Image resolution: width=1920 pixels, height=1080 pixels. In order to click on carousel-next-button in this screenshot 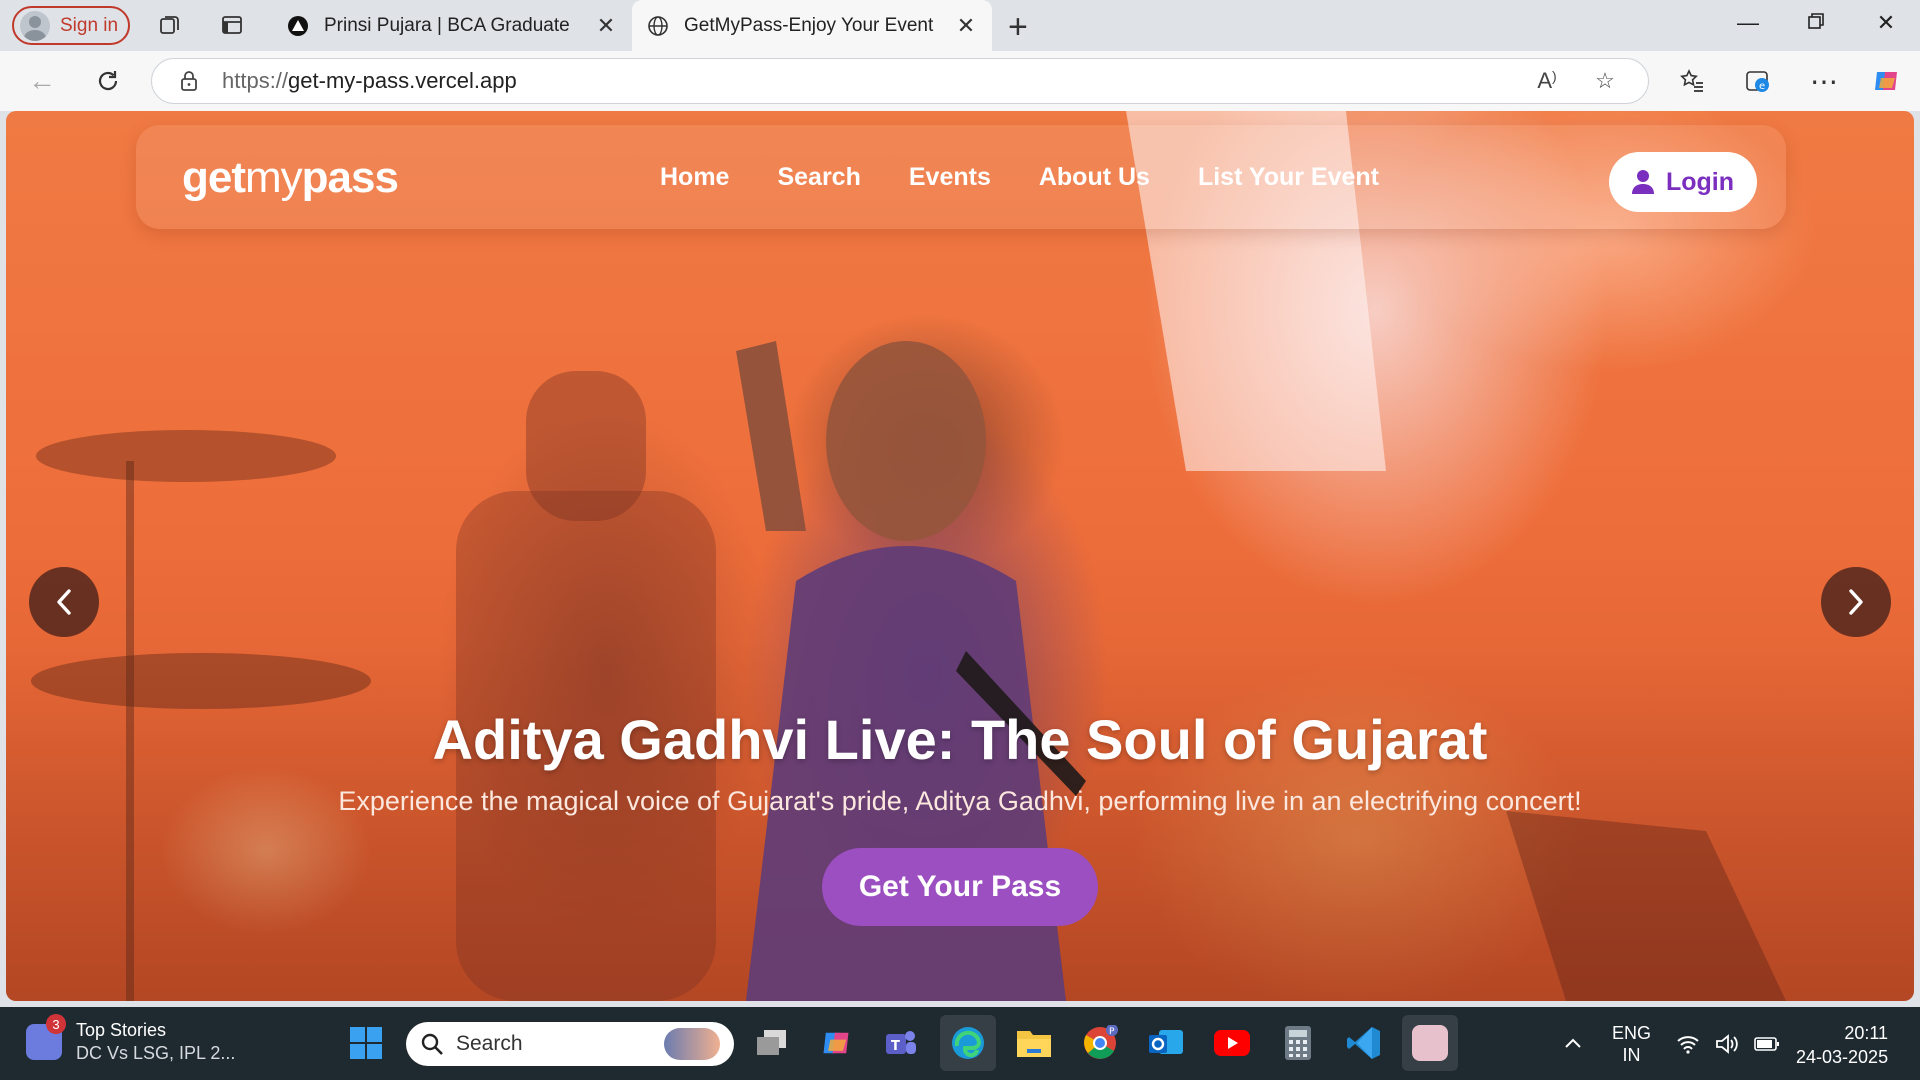, I will do `click(1856, 602)`.